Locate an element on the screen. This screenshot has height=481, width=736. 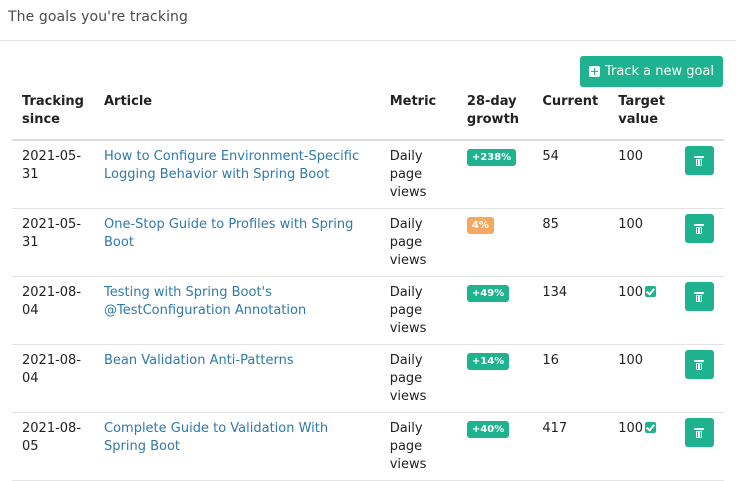
track-new-goal-button: Track a new goal is located at coordinates (651, 71).